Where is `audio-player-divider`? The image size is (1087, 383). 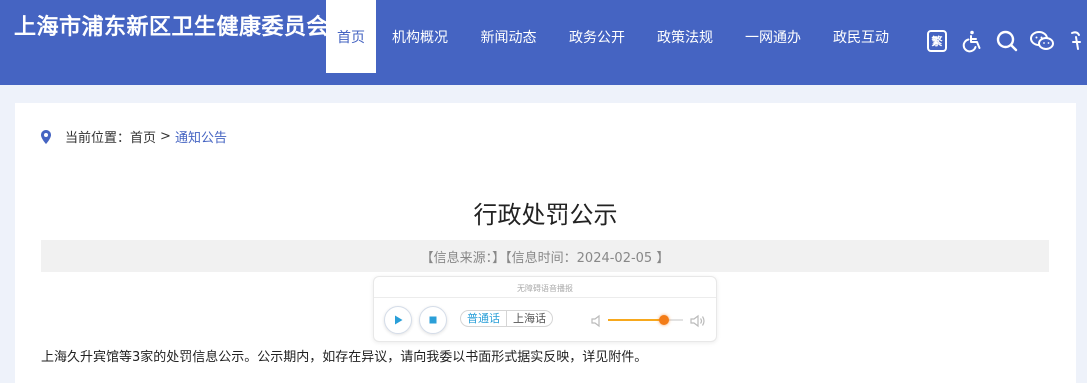
audio-player-divider is located at coordinates (545, 297).